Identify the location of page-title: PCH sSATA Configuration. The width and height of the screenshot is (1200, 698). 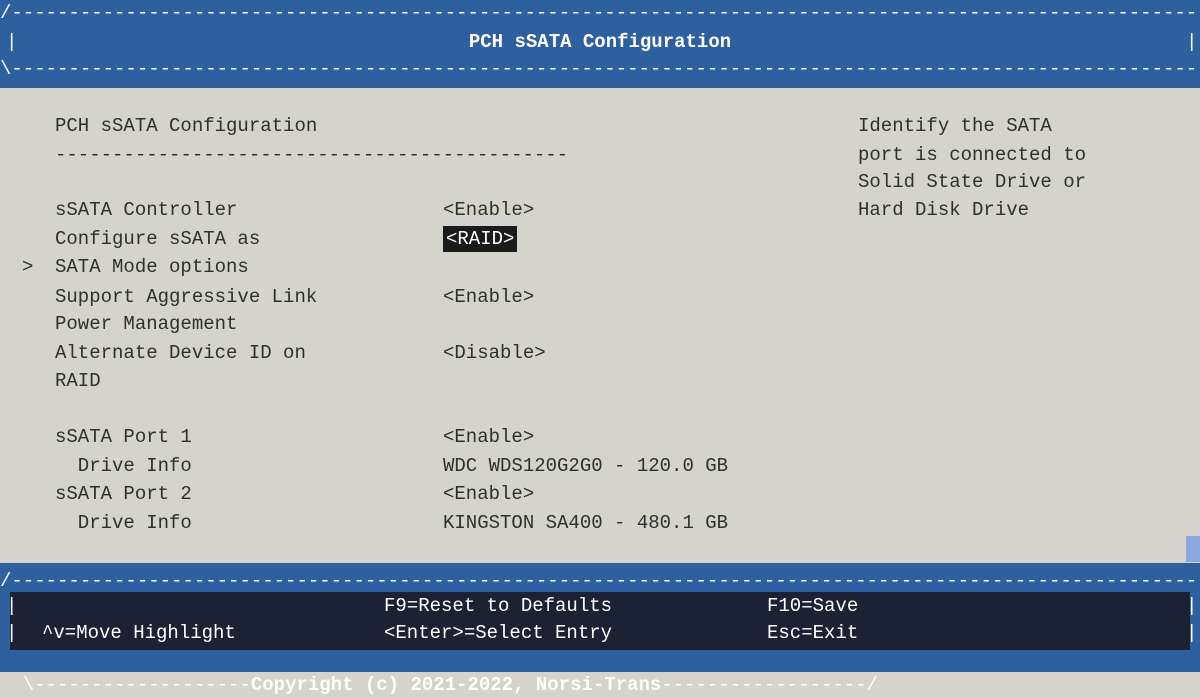
(600, 42).